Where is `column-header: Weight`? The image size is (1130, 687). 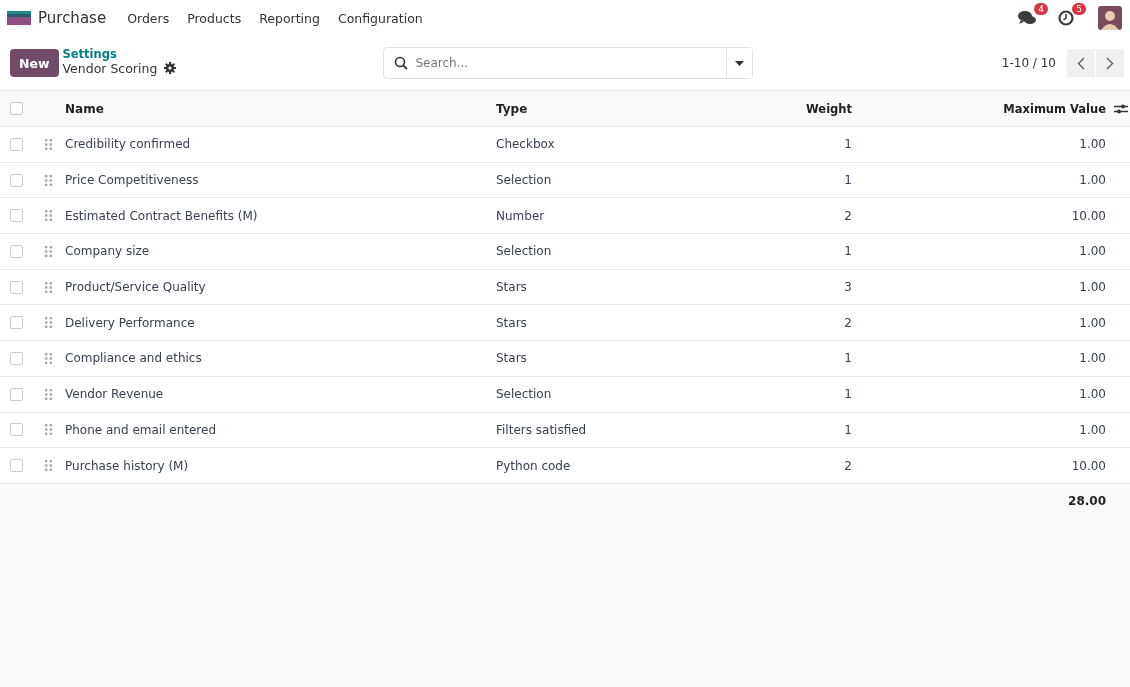 column-header: Weight is located at coordinates (774, 108).